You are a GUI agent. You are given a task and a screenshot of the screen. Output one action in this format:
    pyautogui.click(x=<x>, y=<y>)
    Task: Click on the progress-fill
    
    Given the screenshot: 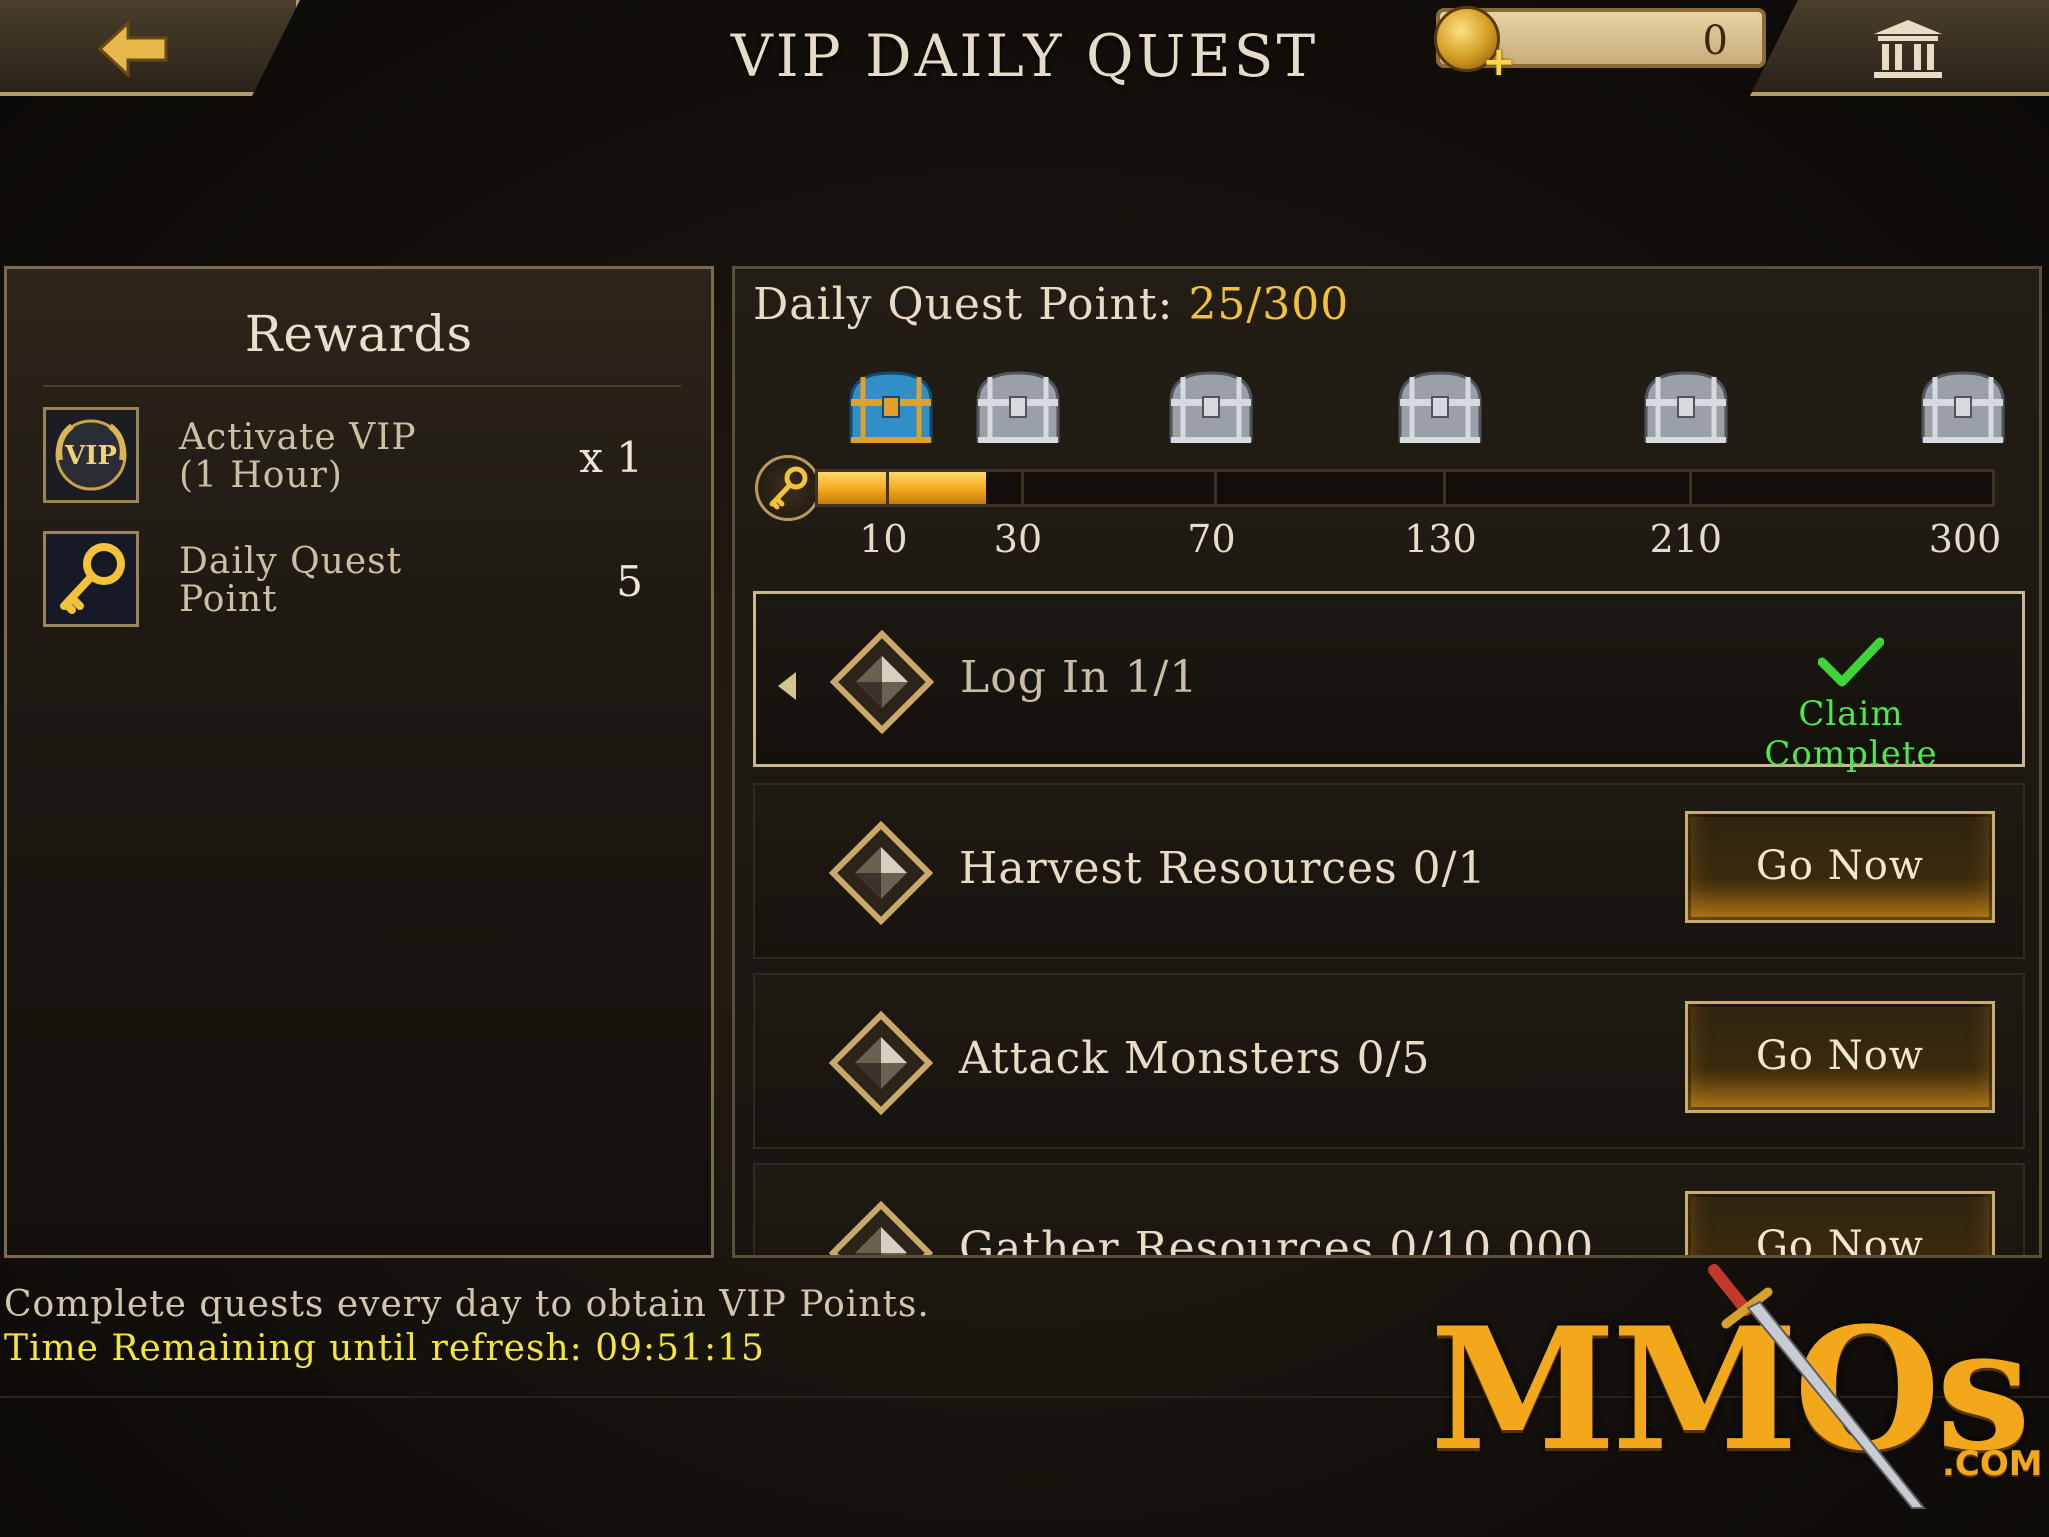 What is the action you would take?
    pyautogui.click(x=902, y=488)
    